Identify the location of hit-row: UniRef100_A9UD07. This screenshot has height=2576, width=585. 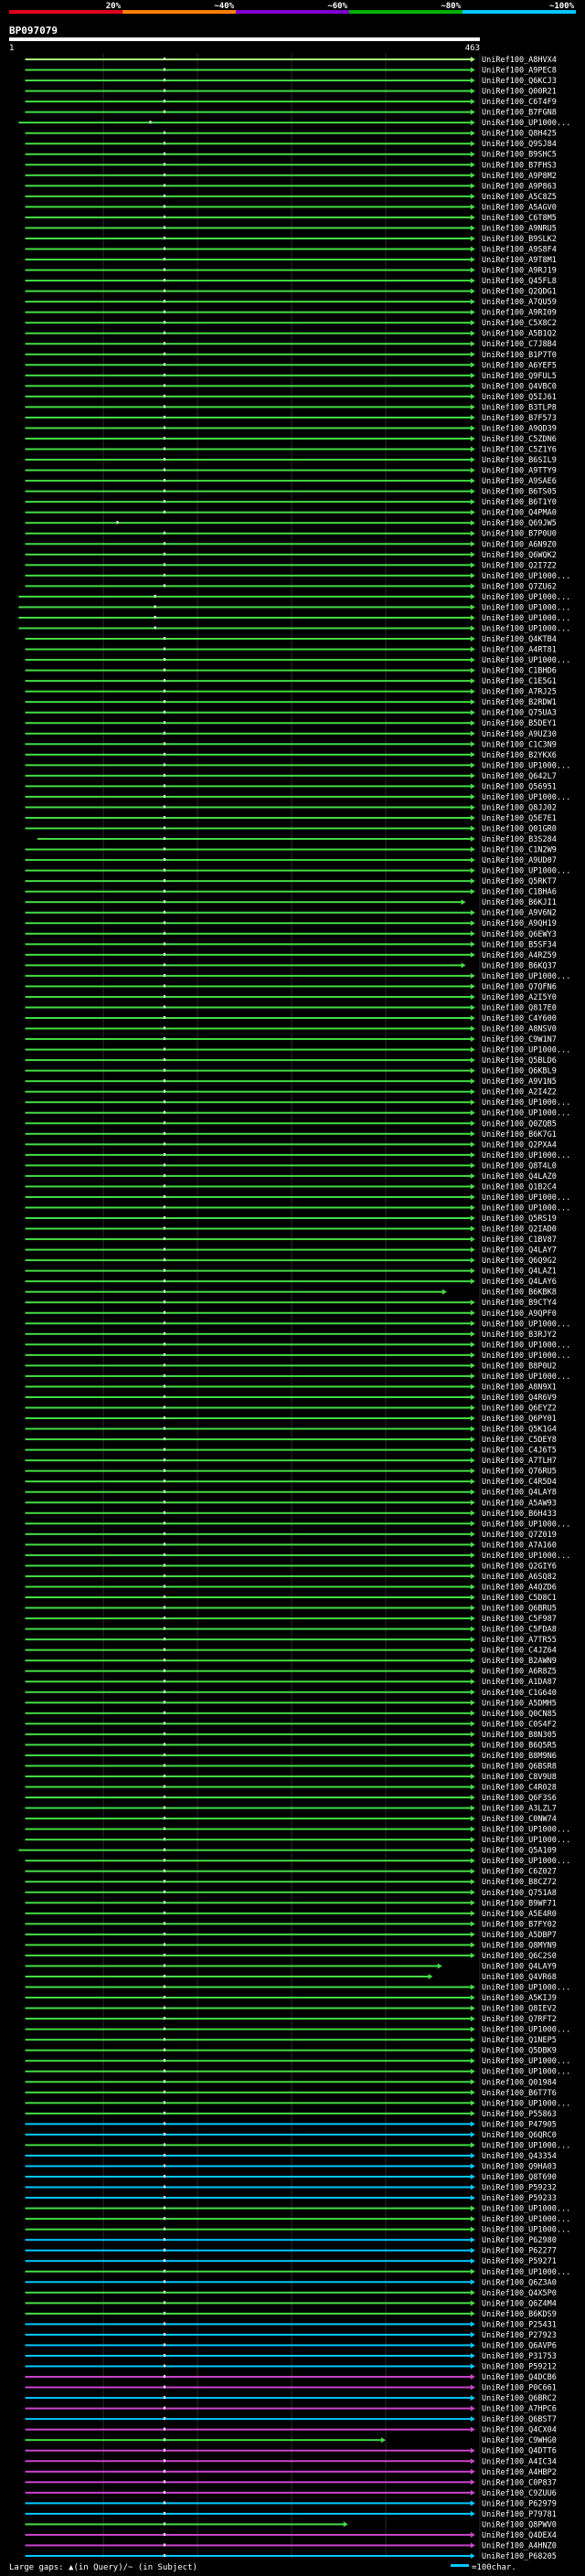
(291, 860).